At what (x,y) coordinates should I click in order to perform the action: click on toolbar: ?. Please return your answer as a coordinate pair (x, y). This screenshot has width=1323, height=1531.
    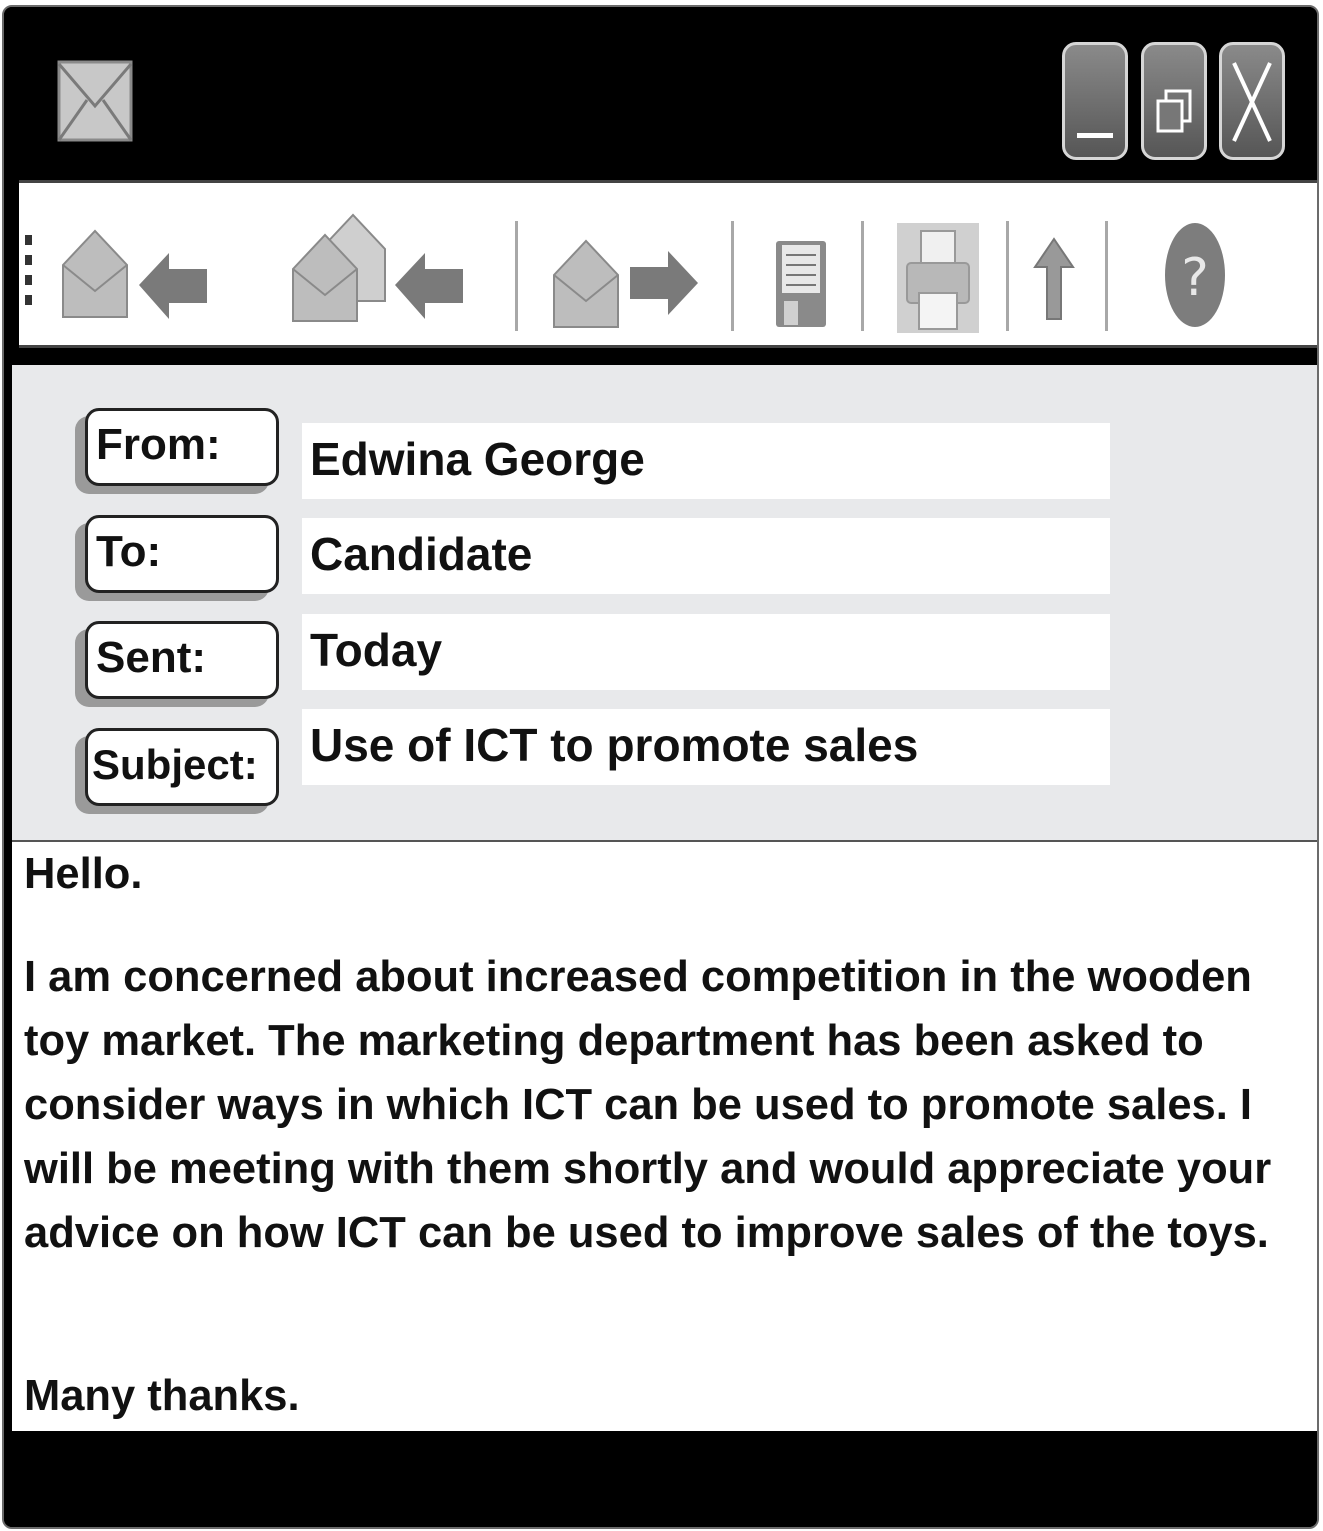
    Looking at the image, I should click on (668, 264).